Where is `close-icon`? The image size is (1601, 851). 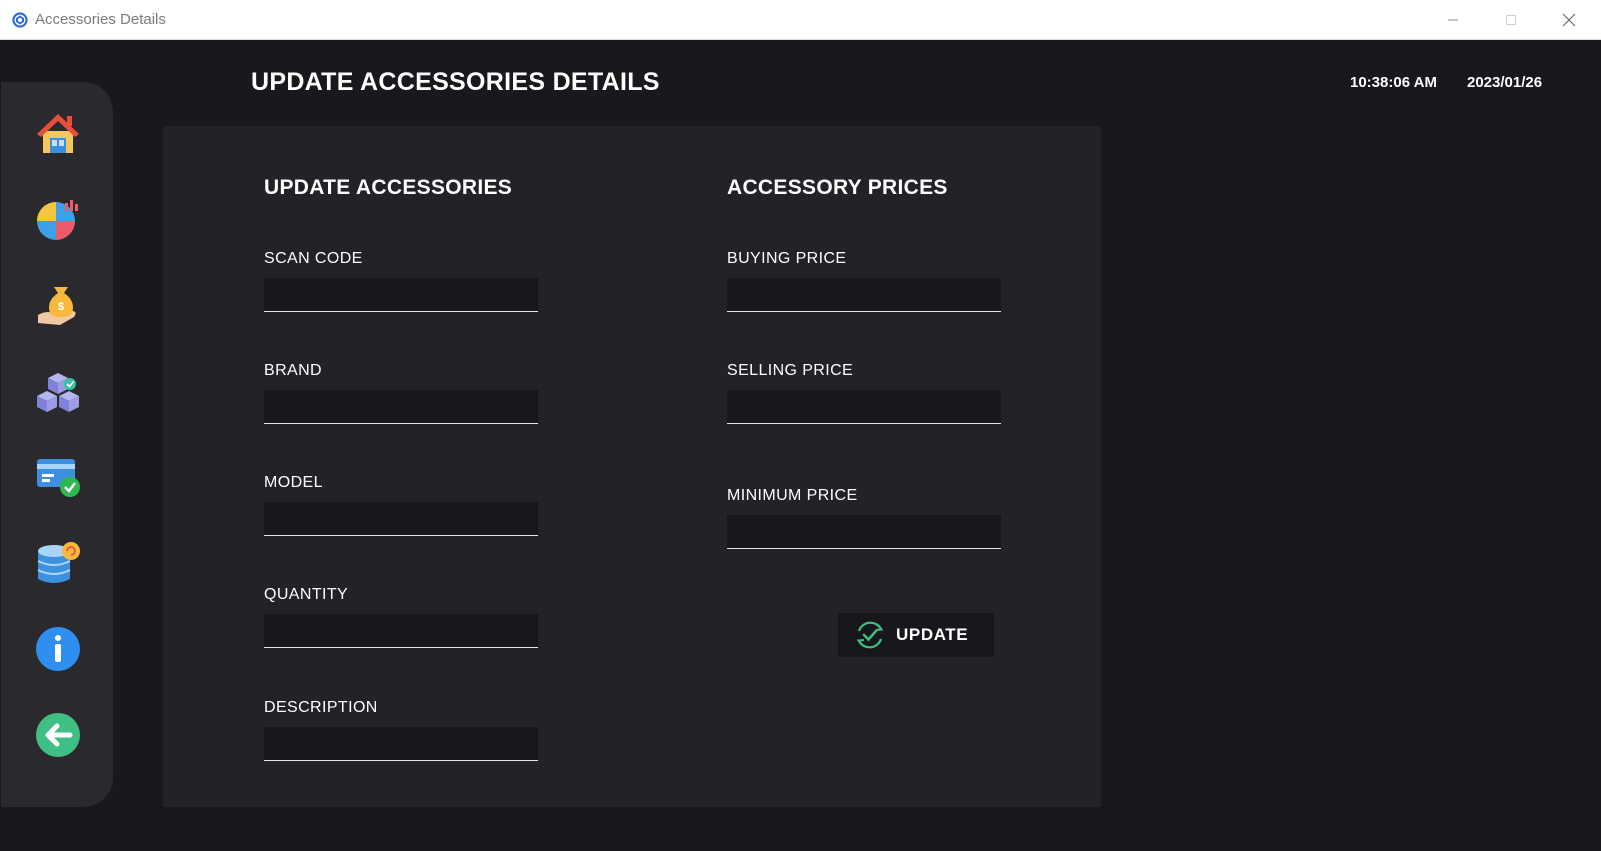 close-icon is located at coordinates (1569, 20).